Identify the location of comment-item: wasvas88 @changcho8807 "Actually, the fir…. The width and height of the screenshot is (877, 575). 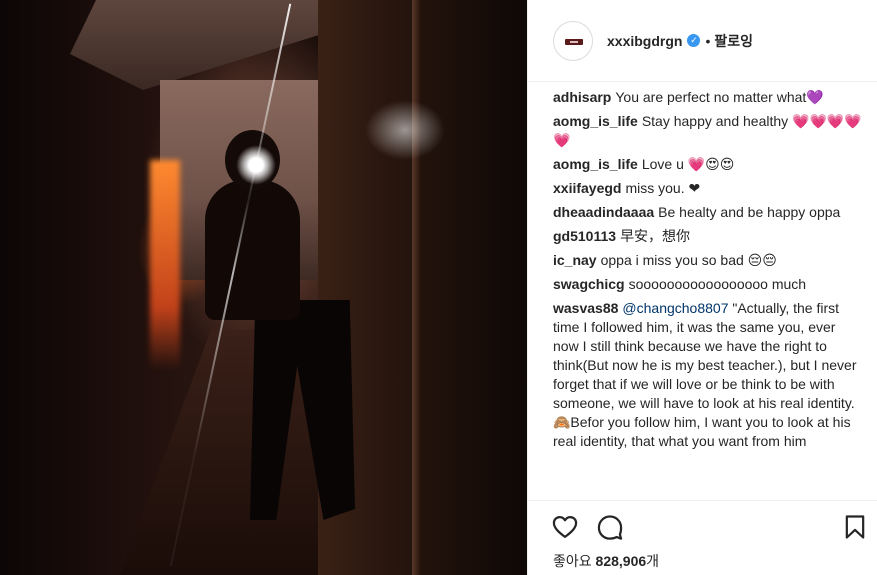
(709, 375).